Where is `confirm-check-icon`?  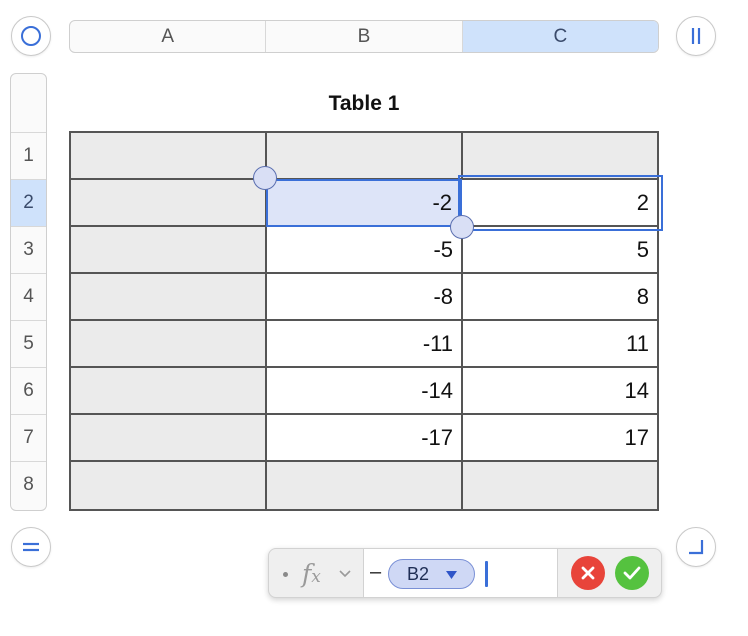
confirm-check-icon is located at coordinates (632, 573).